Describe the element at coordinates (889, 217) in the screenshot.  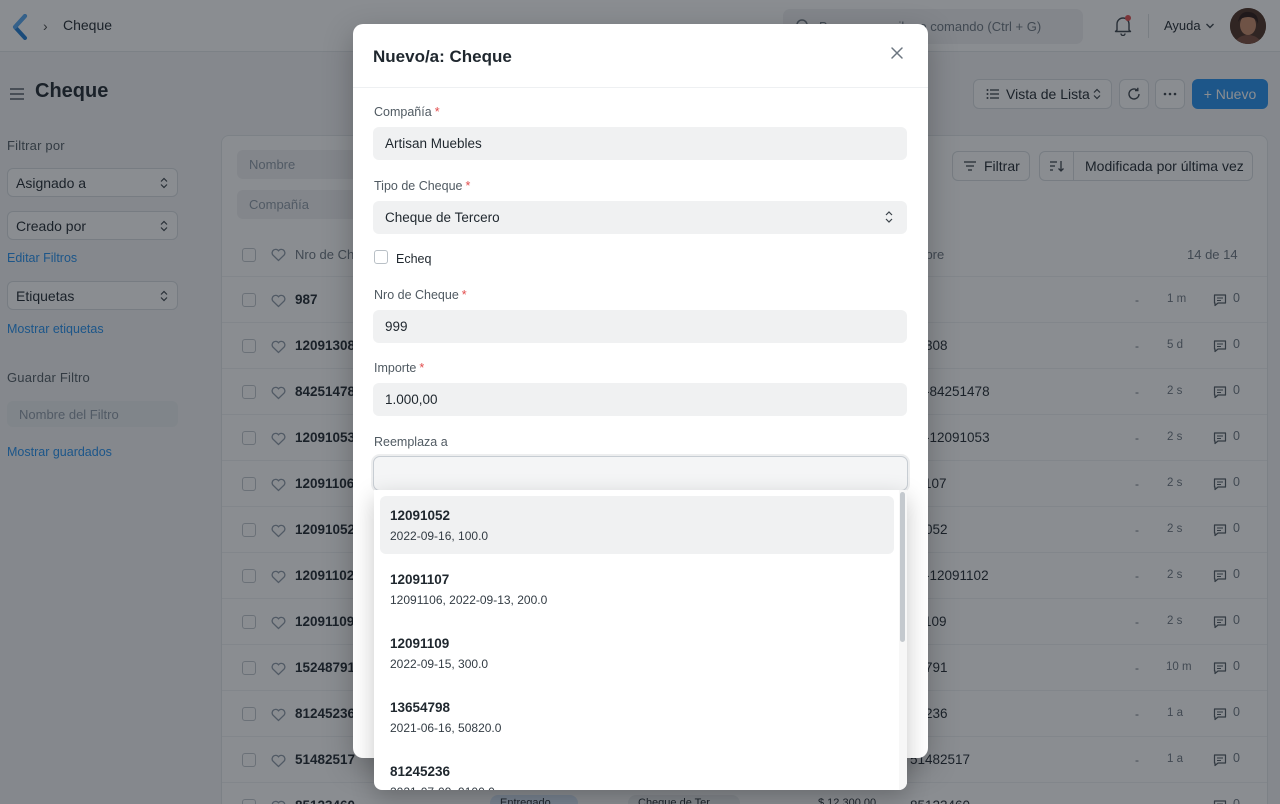
I see `updown-chevron-icon` at that location.